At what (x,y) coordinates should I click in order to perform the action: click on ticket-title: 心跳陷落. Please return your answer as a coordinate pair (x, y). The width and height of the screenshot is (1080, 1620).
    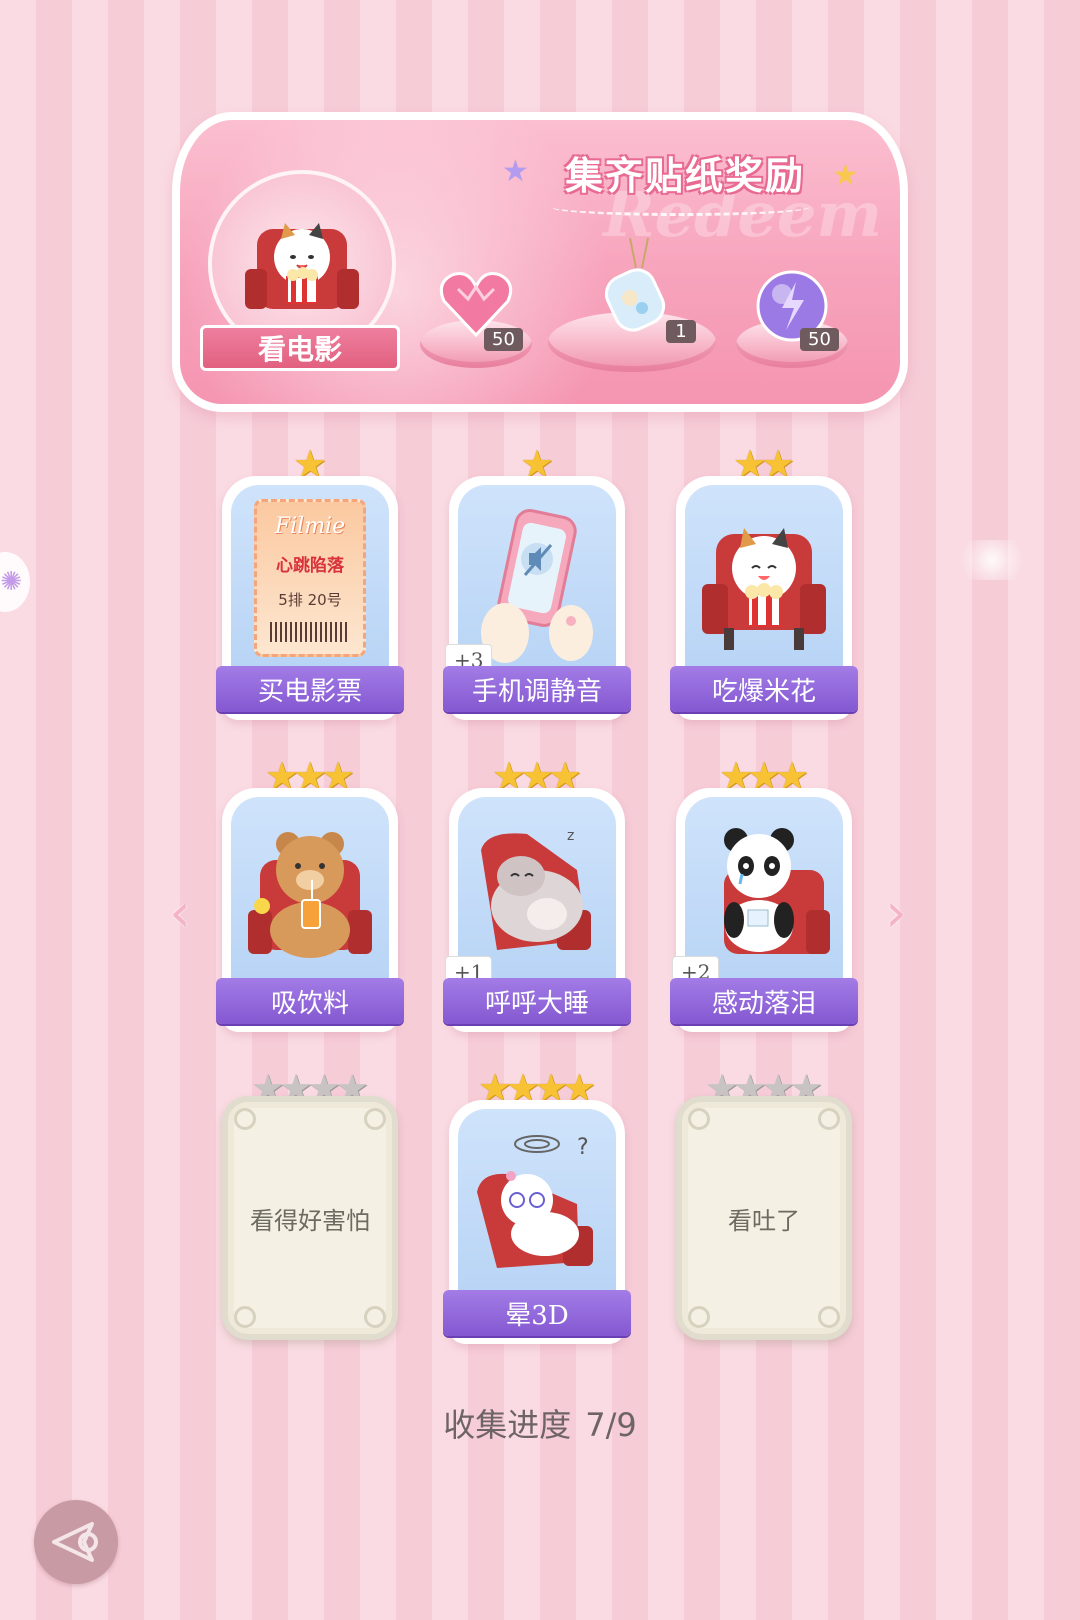
    Looking at the image, I should click on (310, 566).